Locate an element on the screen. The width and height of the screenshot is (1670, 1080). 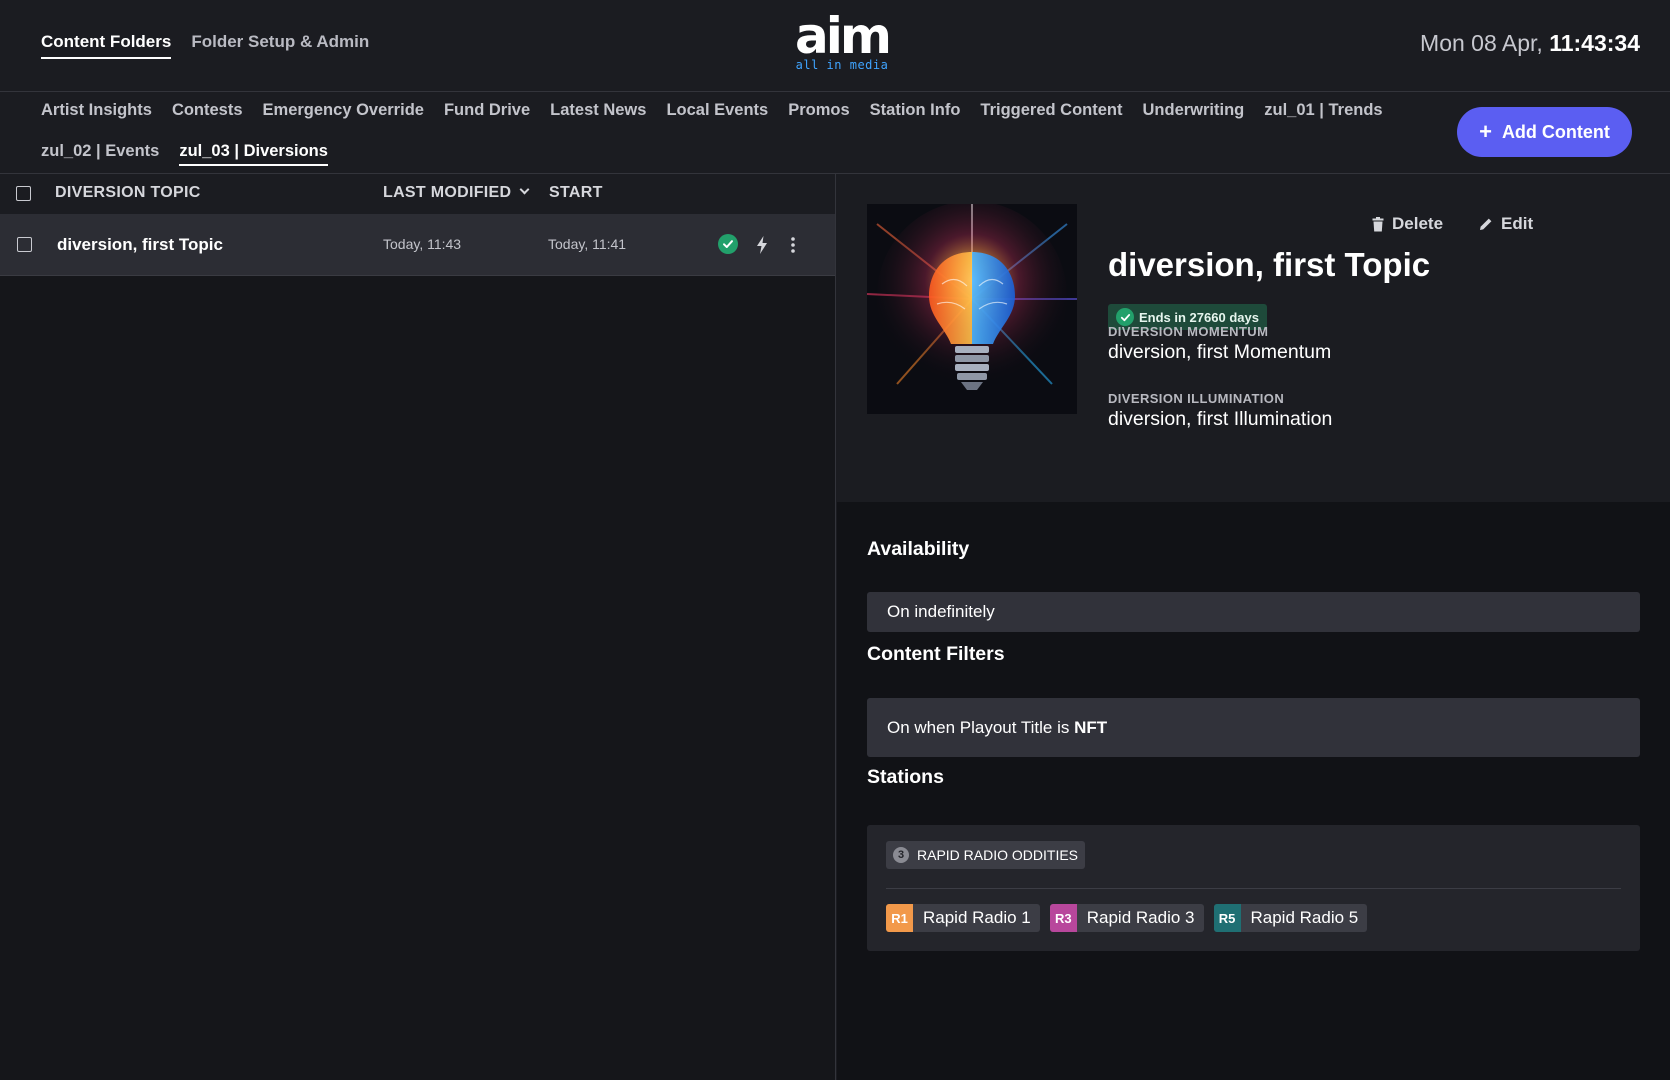
aim-logo: aim all in media is located at coordinates (842, 41).